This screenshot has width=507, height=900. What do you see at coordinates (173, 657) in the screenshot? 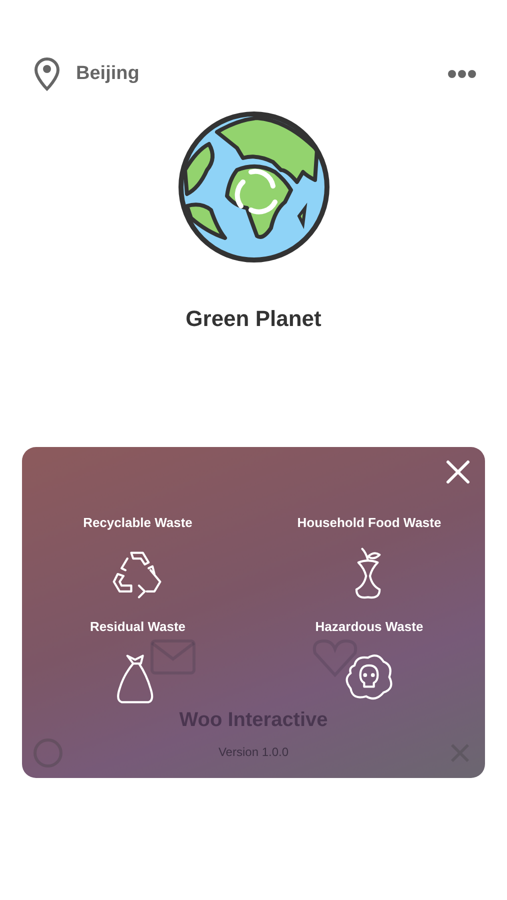
I see `envelope-icon` at bounding box center [173, 657].